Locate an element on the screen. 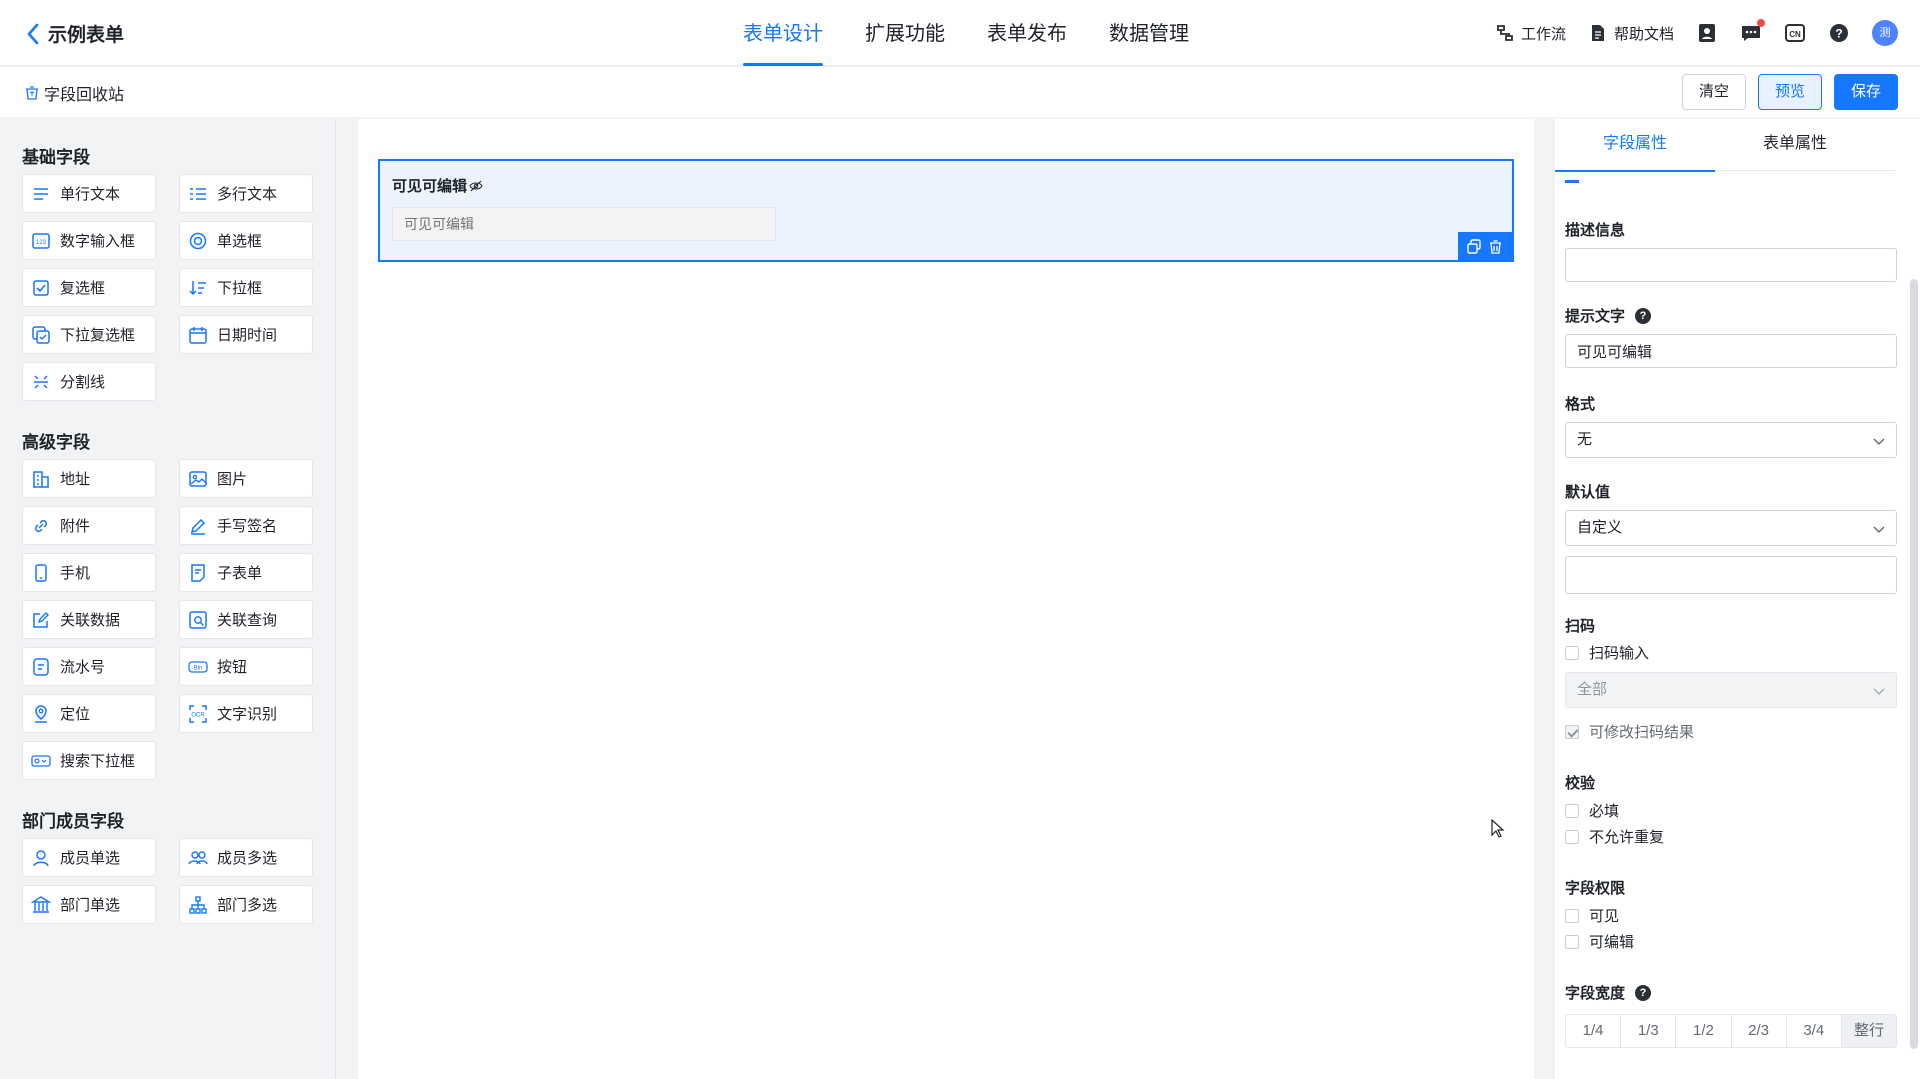 Image resolution: width=1920 pixels, height=1079 pixels. field-label: 关联查询 is located at coordinates (247, 620).